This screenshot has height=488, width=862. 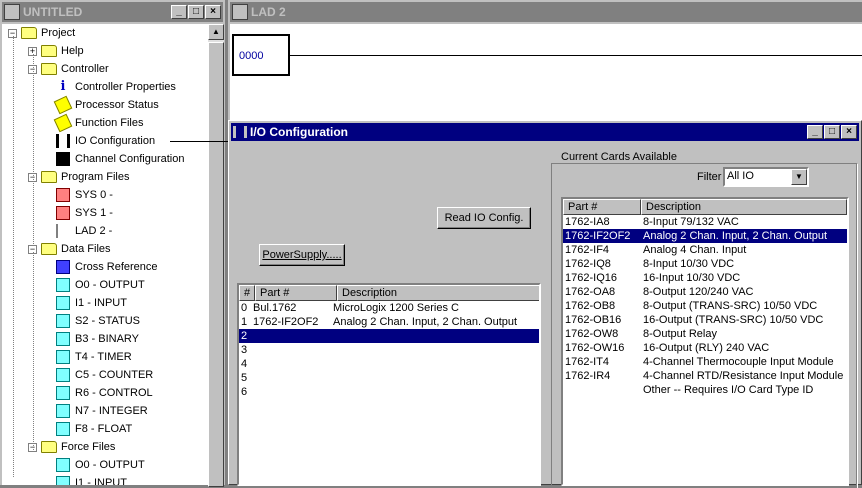 What do you see at coordinates (85, 69) in the screenshot?
I see `tree-item-label: Controller` at bounding box center [85, 69].